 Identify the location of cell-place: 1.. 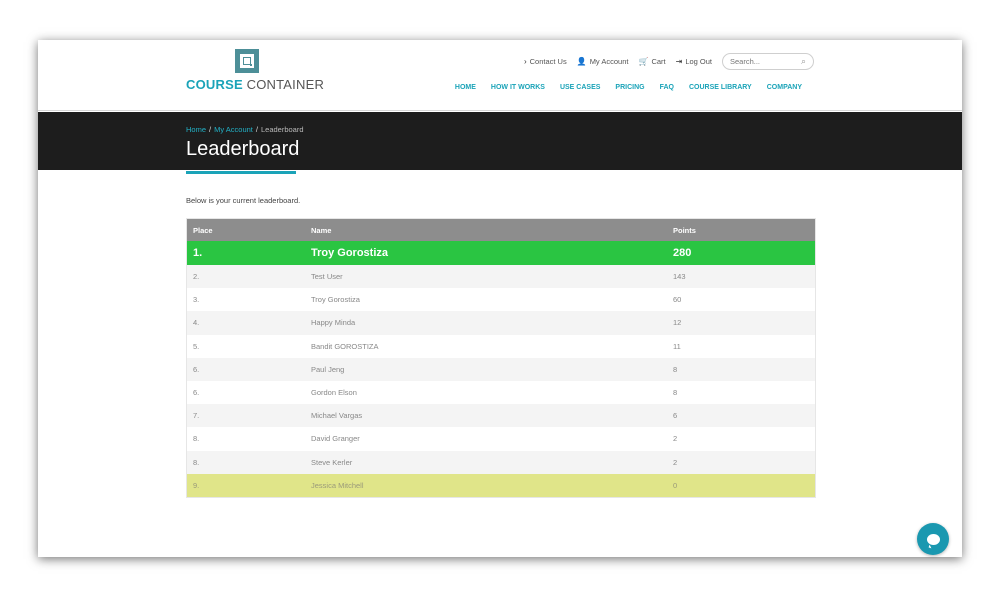
(198, 253).